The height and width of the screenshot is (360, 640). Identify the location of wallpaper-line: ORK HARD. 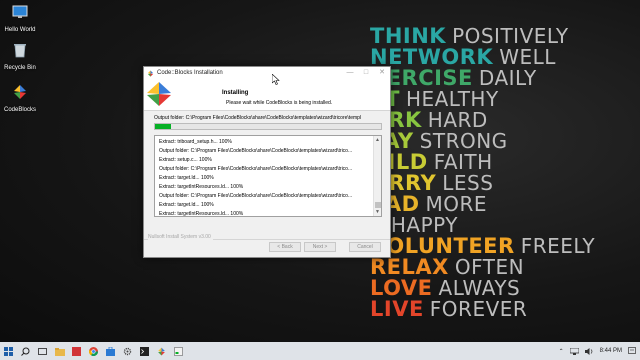
(505, 120).